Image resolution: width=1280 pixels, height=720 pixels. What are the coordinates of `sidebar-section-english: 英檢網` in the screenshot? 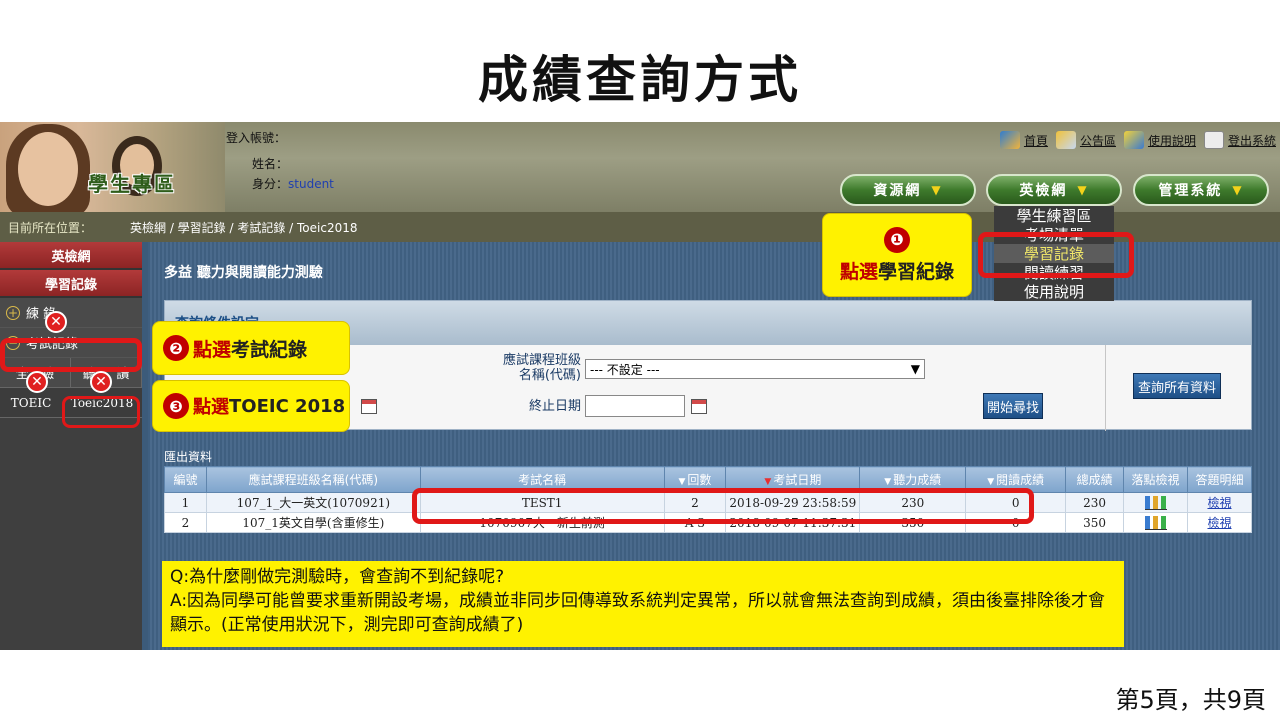 It's located at (71, 256).